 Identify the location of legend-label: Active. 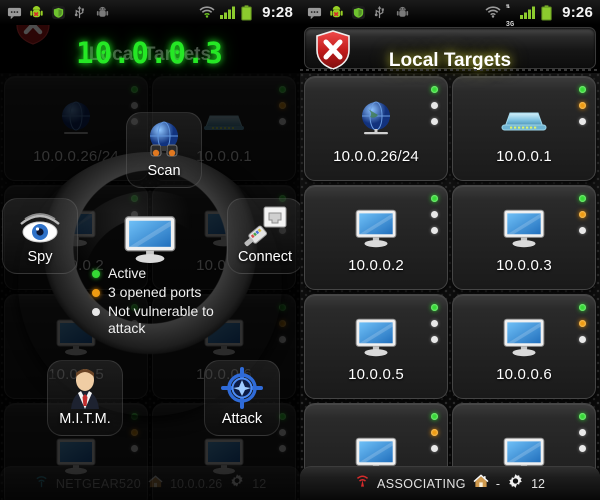
(127, 273).